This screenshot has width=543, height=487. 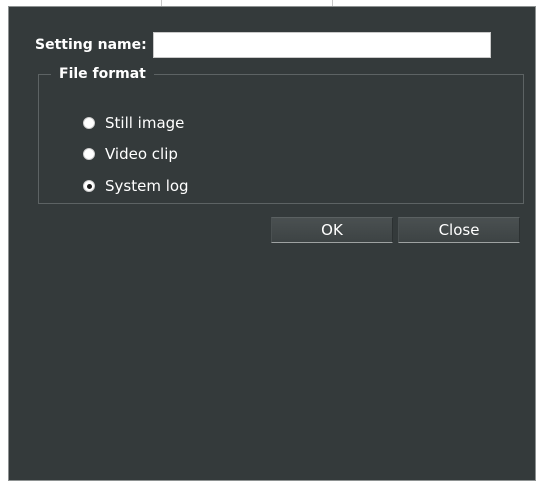 I want to click on file-format-legend: File format, so click(x=102, y=74).